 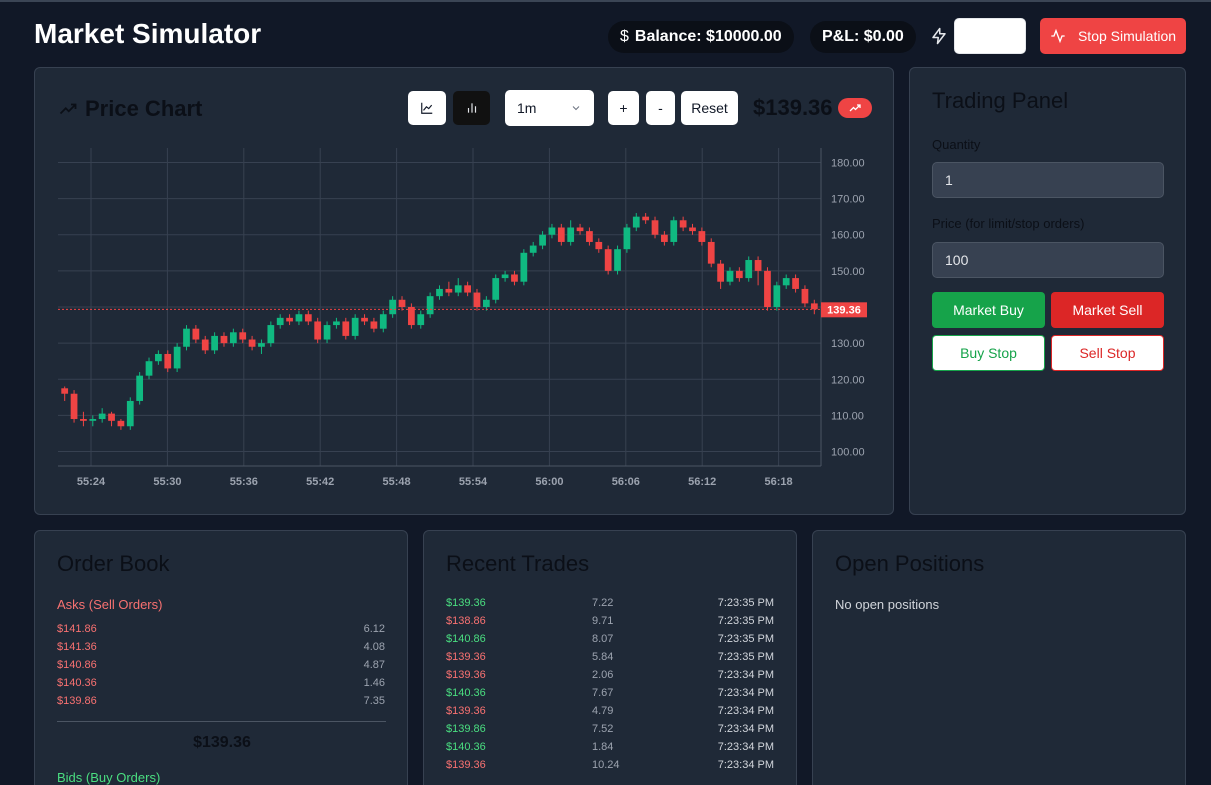 What do you see at coordinates (887, 604) in the screenshot?
I see `no-positions-text: No open positions` at bounding box center [887, 604].